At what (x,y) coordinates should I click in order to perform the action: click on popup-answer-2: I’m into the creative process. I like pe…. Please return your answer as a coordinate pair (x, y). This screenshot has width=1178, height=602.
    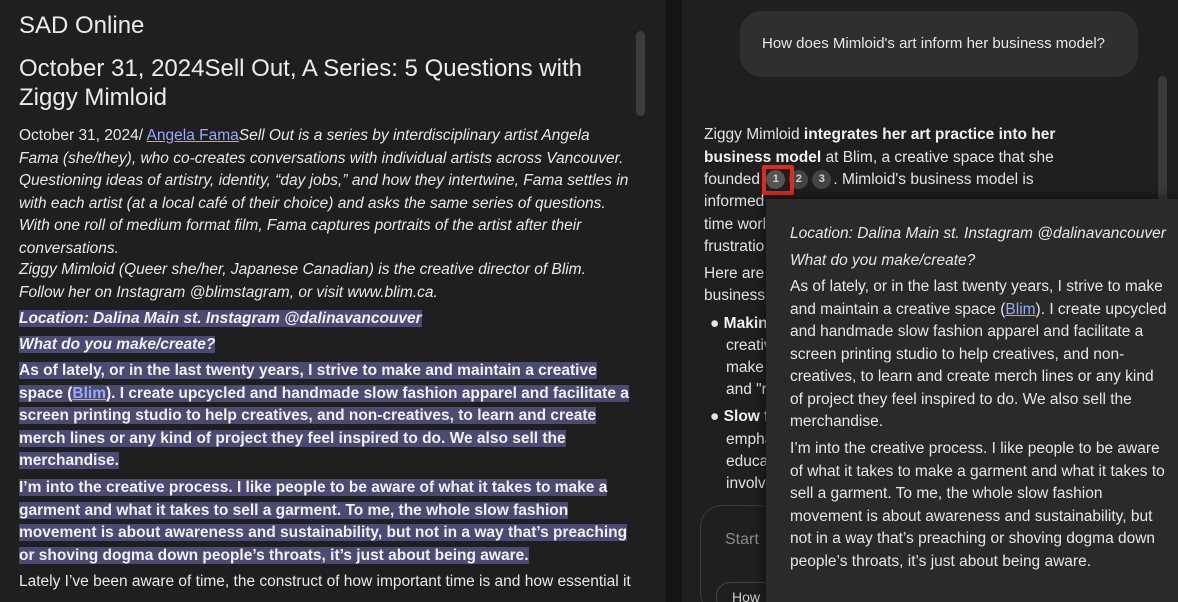
    Looking at the image, I should click on (977, 505).